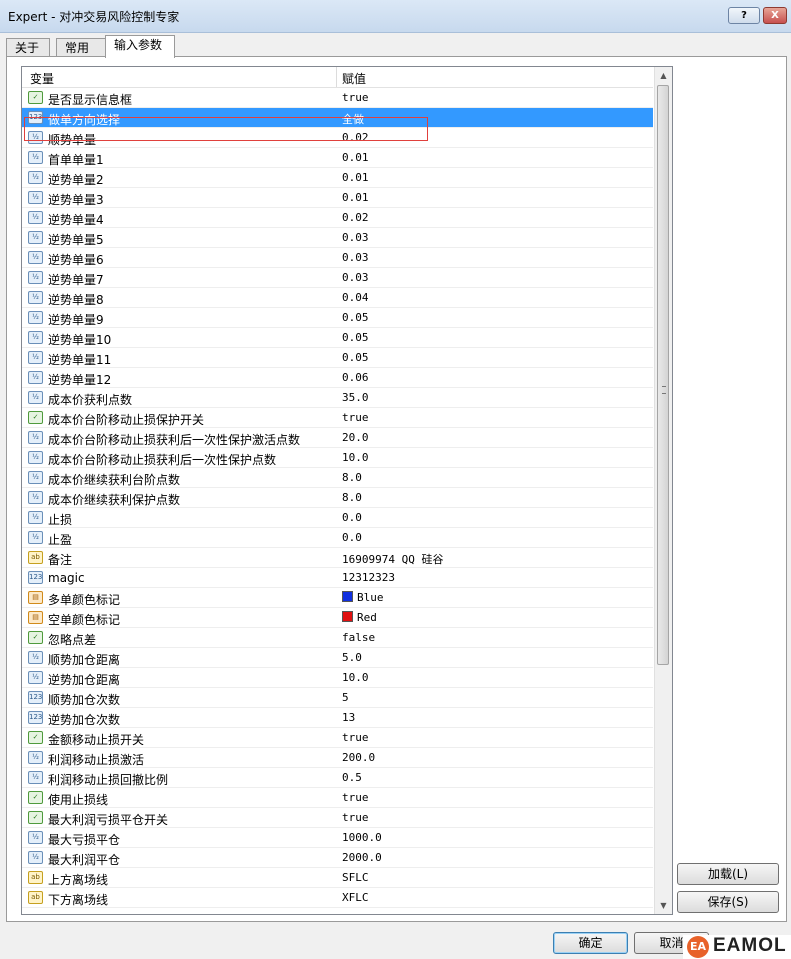 The height and width of the screenshot is (959, 791). What do you see at coordinates (337, 178) in the screenshot?
I see `parameter-row: ½ 逆势单量2 0.01` at bounding box center [337, 178].